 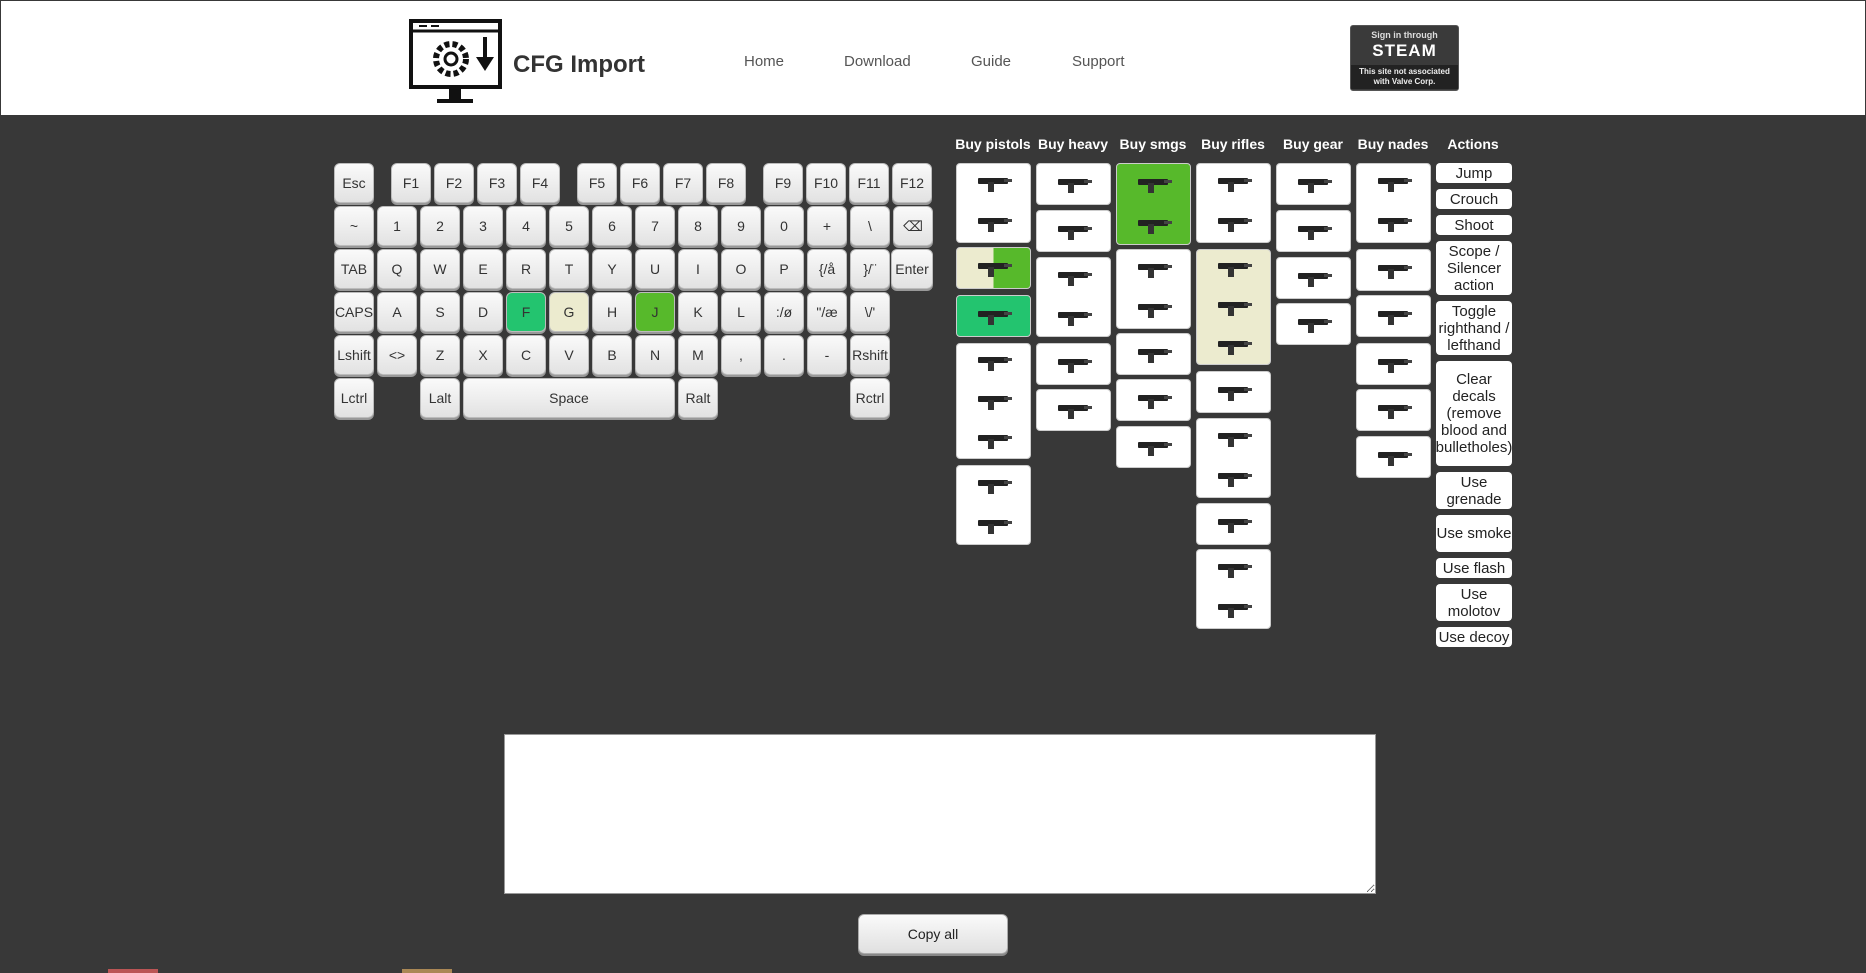 I want to click on key-q: Q, so click(x=397, y=269).